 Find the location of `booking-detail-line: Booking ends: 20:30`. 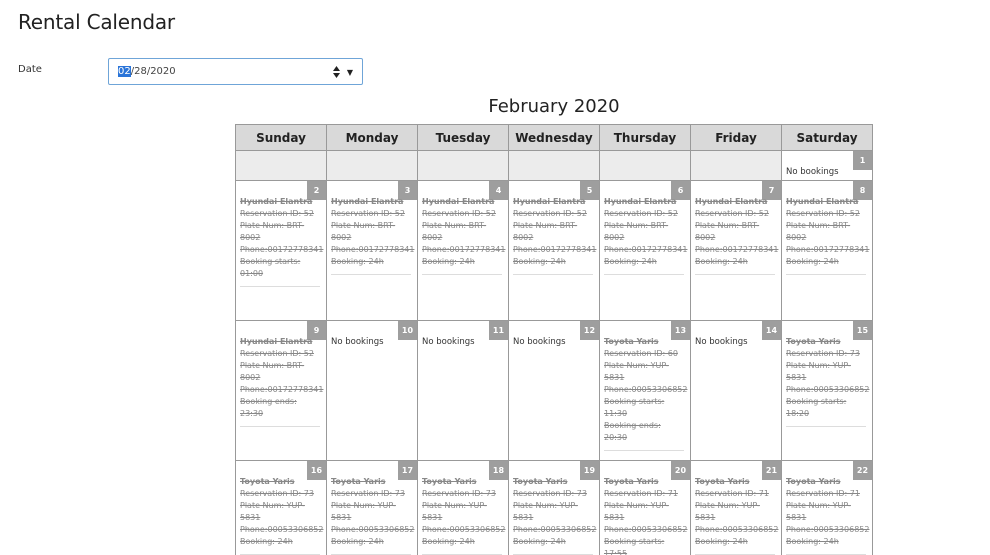

booking-detail-line: Booking ends: 20:30 is located at coordinates (632, 431).